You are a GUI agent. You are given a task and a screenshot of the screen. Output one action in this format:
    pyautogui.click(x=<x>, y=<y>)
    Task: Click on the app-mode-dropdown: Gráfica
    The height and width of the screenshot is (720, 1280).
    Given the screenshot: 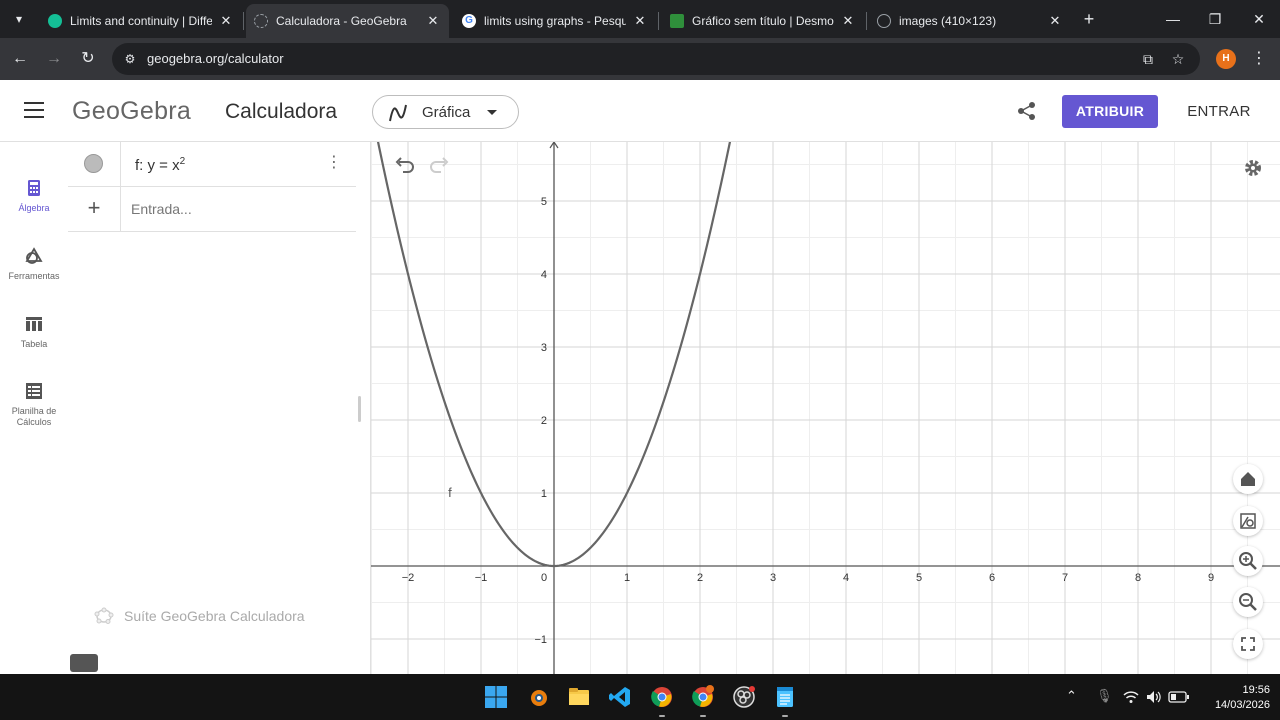 What is the action you would take?
    pyautogui.click(x=445, y=112)
    